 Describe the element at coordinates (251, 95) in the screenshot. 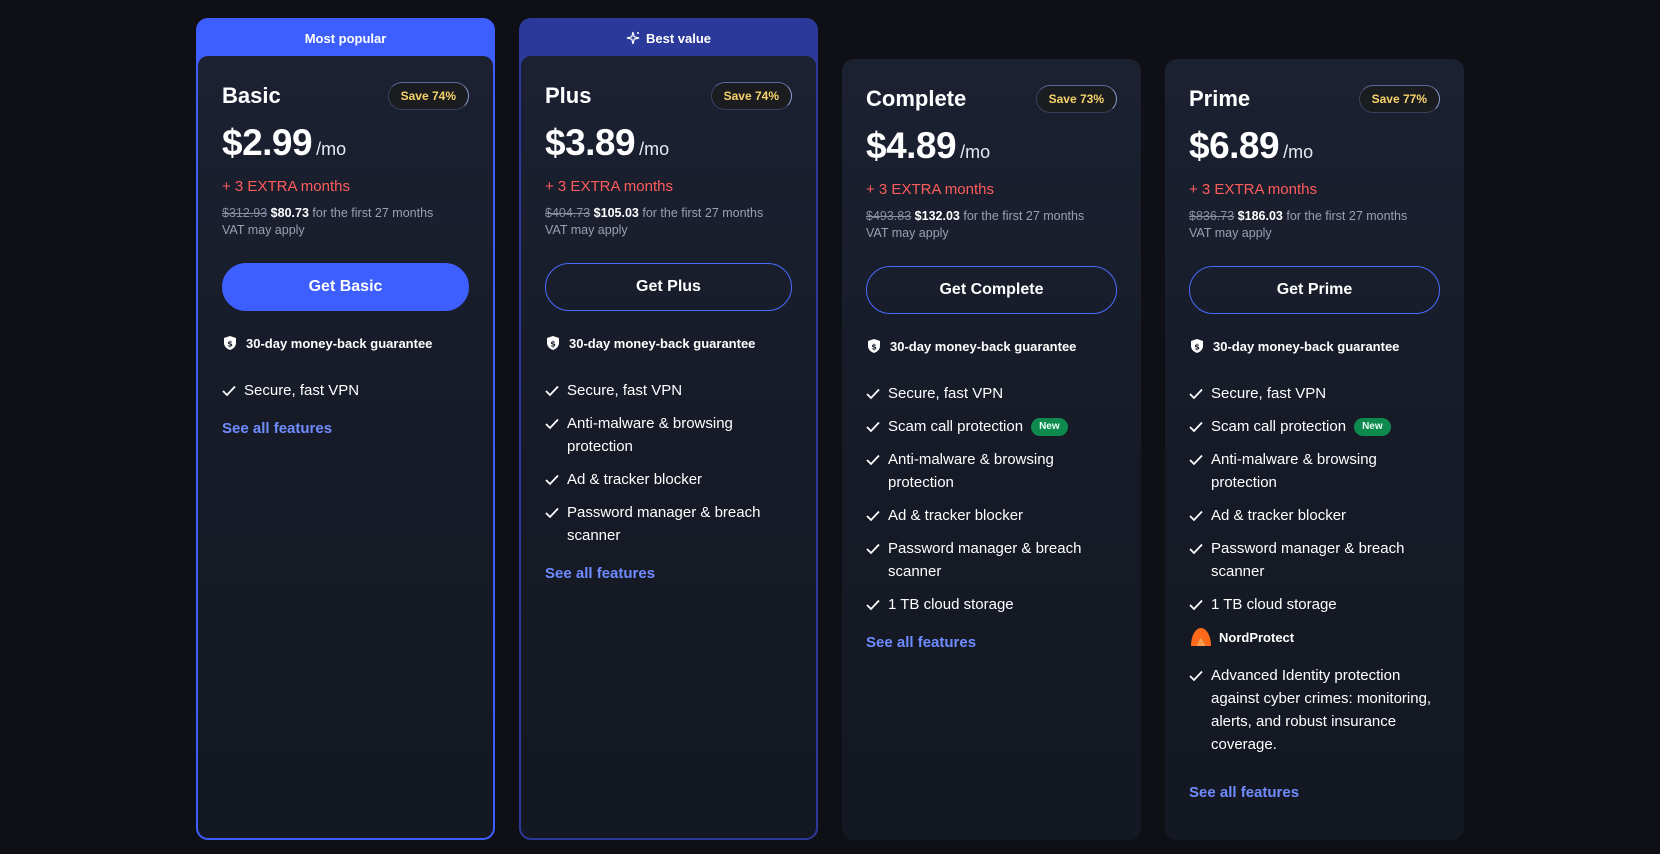

I see `plan-name: Basic` at that location.